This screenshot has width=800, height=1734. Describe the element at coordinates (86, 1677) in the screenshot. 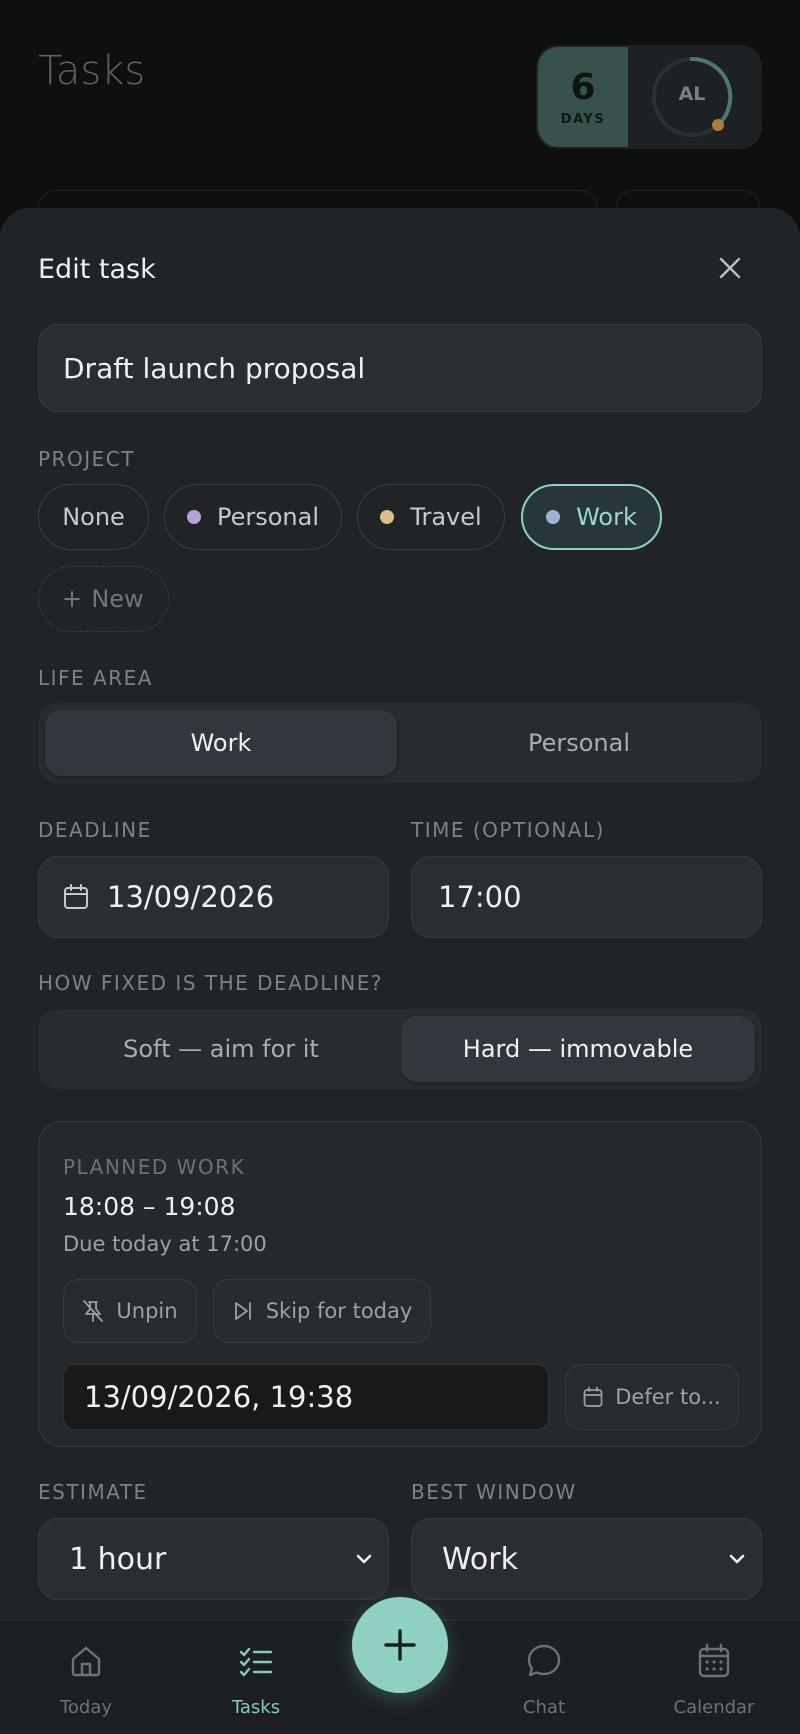

I see `nav-today: Today` at that location.